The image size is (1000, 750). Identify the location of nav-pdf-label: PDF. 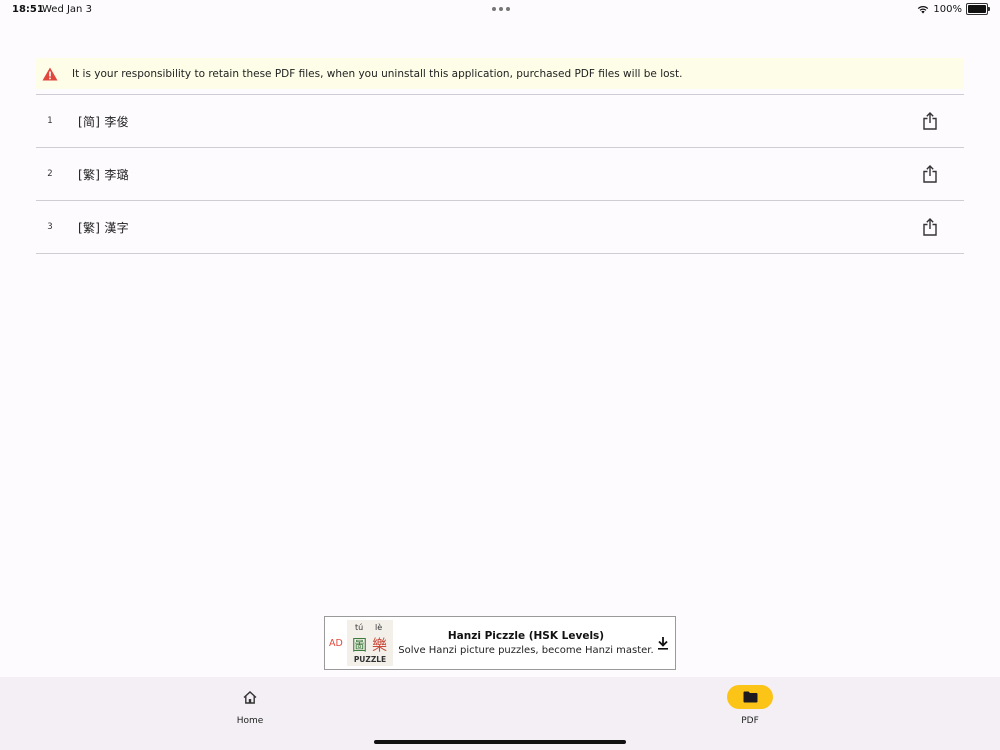
(750, 721).